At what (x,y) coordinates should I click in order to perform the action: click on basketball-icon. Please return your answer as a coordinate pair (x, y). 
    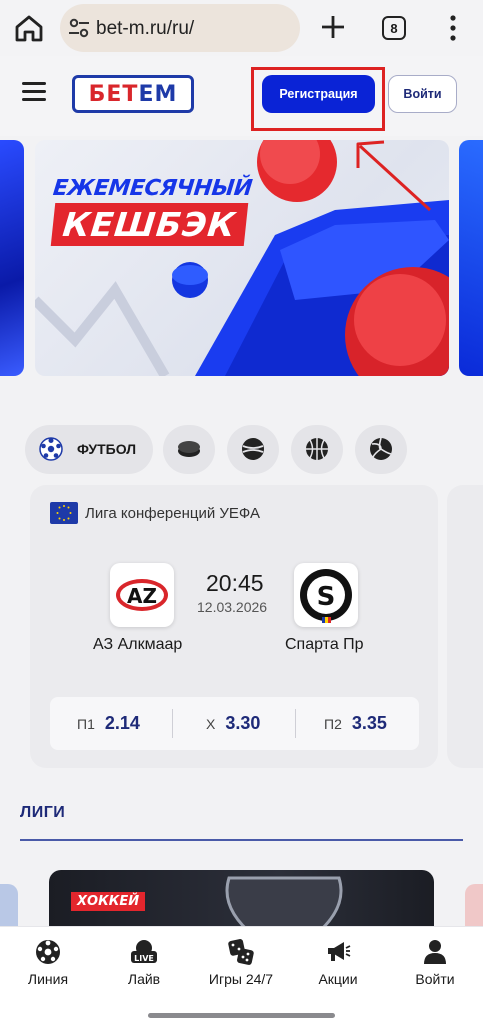
    Looking at the image, I should click on (317, 449).